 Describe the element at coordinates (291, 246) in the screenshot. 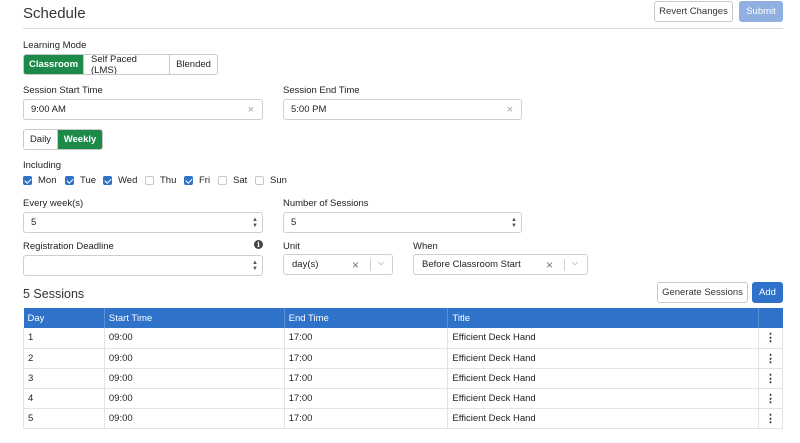

I see `unit-label: Unit` at that location.